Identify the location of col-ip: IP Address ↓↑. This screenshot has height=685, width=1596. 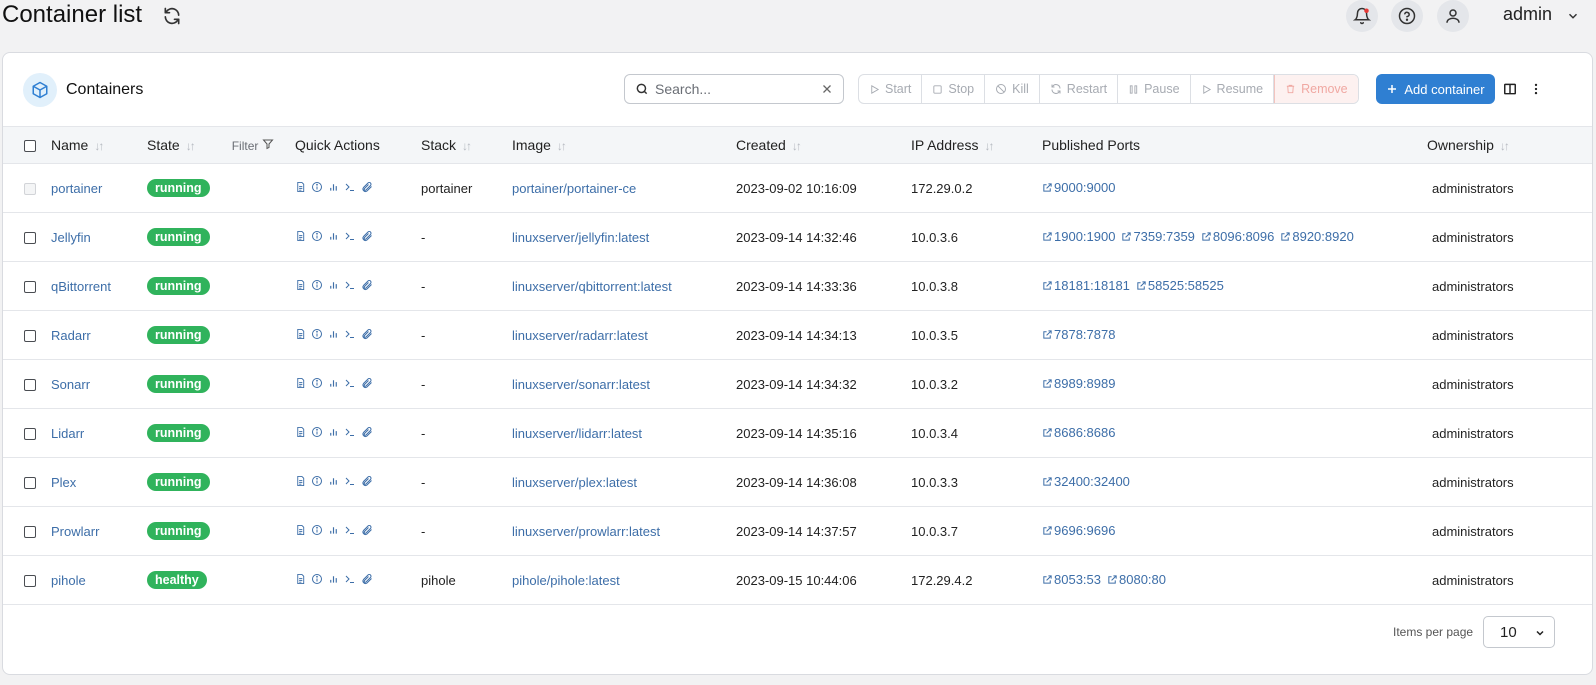
(976, 145).